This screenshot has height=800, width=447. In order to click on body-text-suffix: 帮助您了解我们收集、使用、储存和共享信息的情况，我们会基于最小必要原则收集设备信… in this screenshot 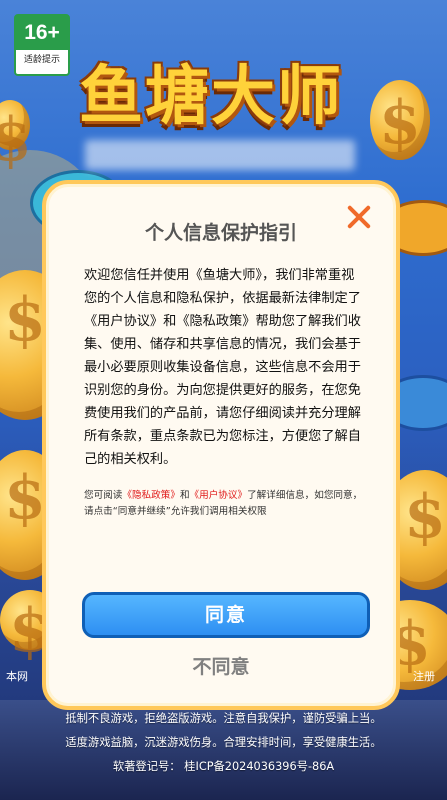, I will do `click(222, 390)`.